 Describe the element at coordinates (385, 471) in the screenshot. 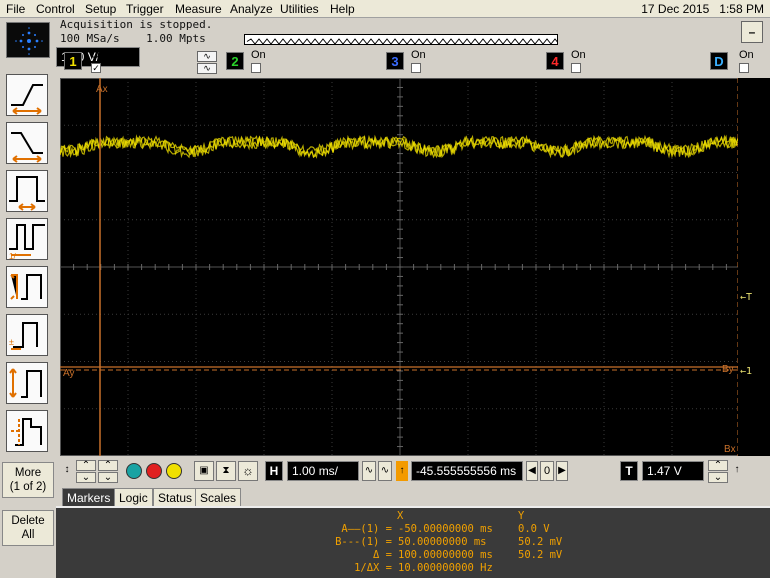

I see `timebase-fine-icon: ∿` at that location.